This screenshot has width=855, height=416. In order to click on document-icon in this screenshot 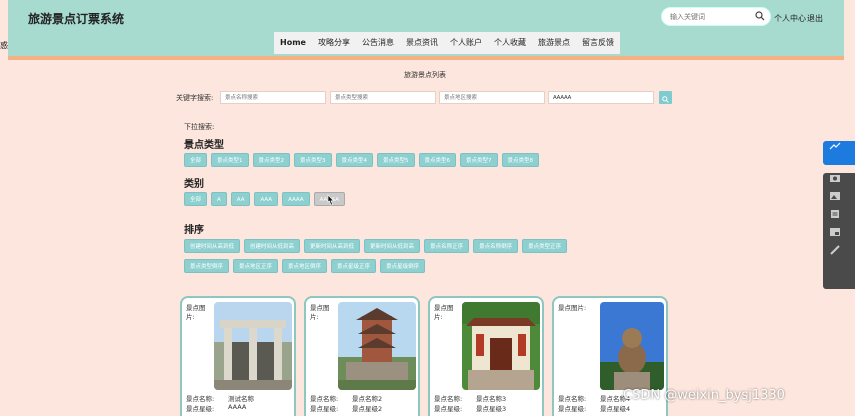, I will do `click(835, 214)`.